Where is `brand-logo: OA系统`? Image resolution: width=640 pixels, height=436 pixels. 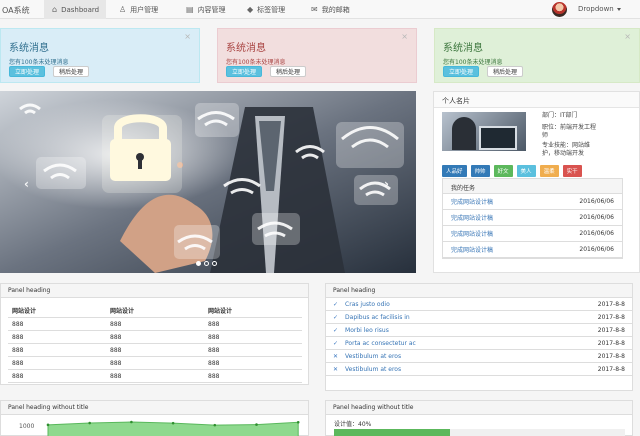 brand-logo: OA系统 is located at coordinates (16, 10).